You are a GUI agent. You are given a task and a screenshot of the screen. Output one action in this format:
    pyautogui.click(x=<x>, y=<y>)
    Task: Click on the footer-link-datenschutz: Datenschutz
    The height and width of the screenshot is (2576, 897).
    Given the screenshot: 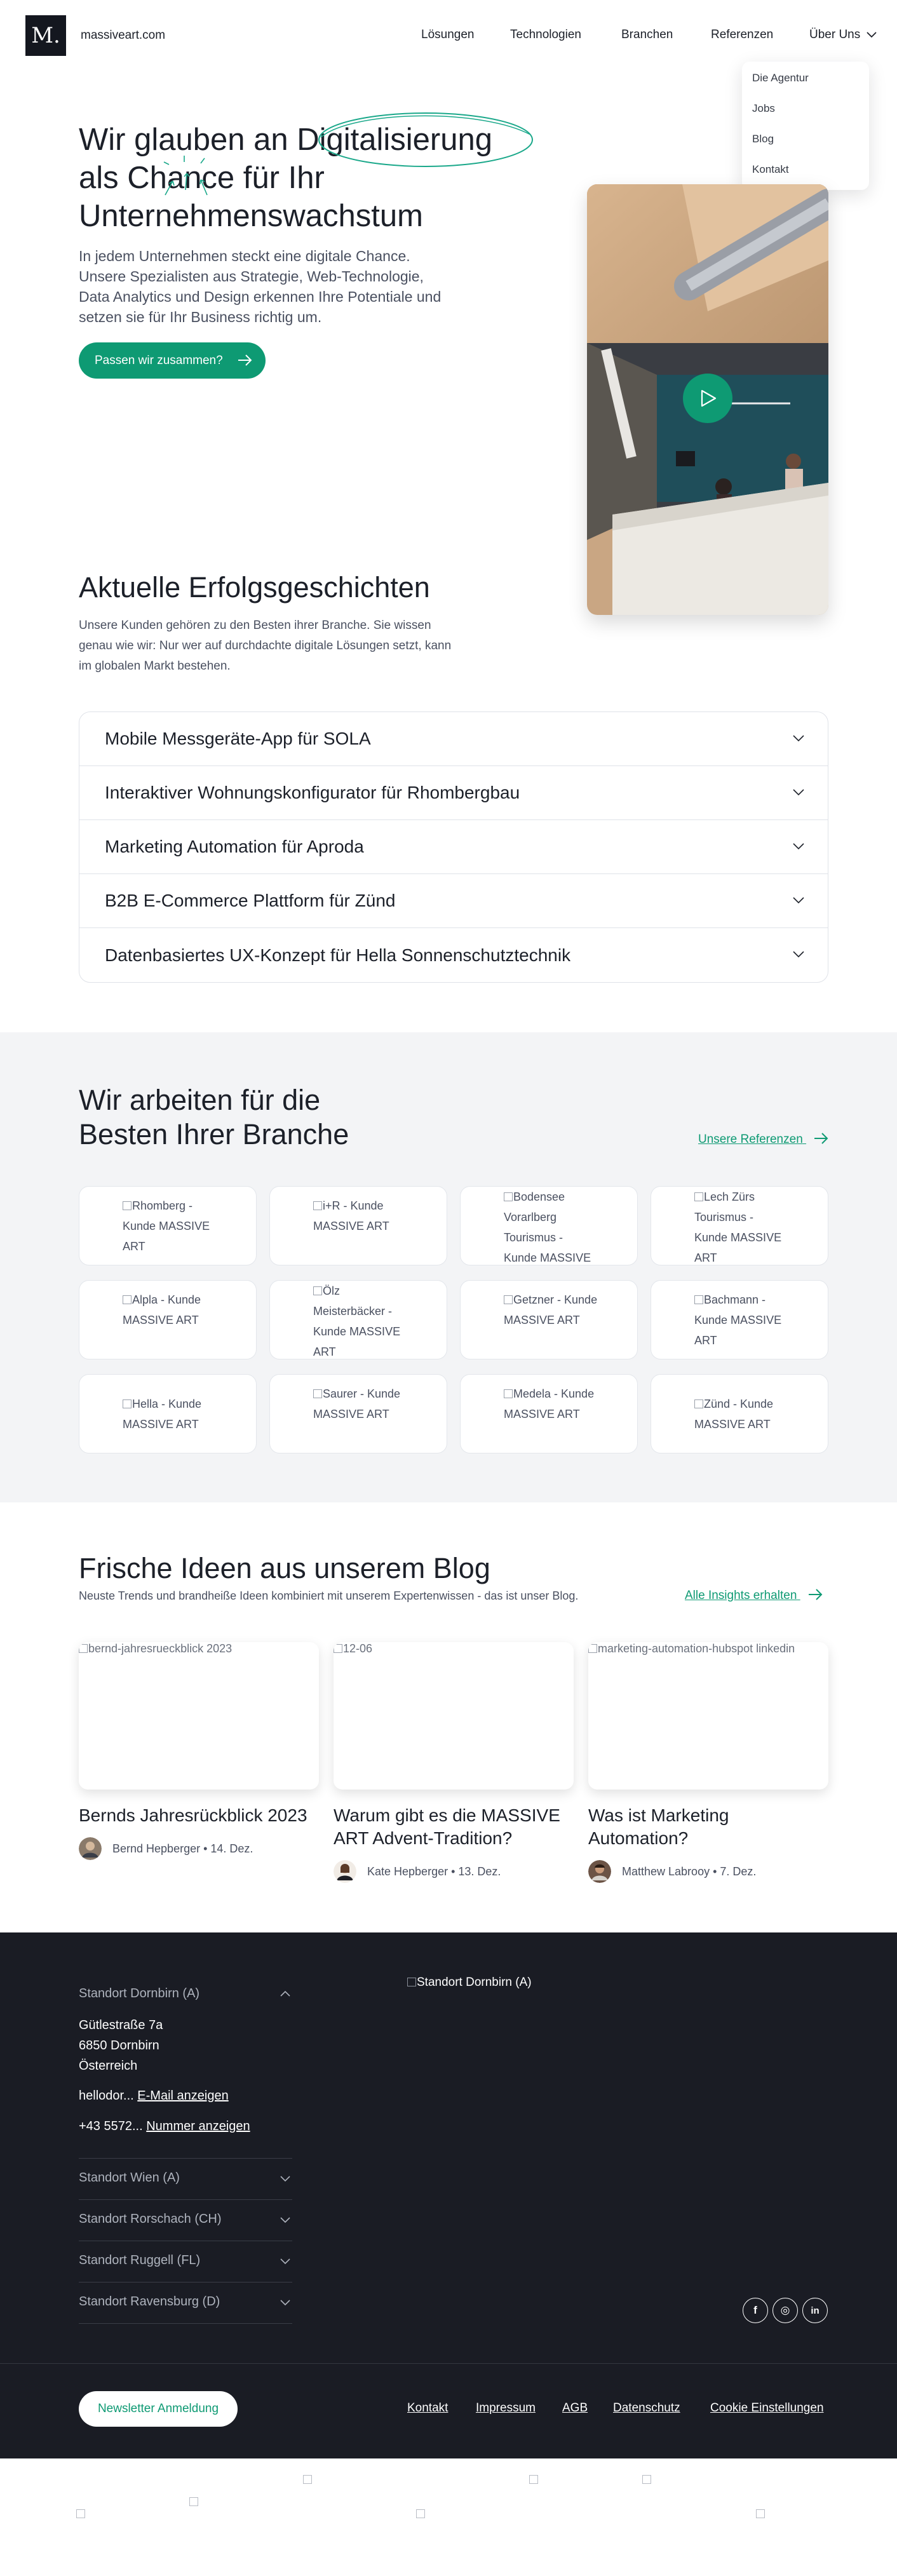 What is the action you would take?
    pyautogui.click(x=646, y=2408)
    